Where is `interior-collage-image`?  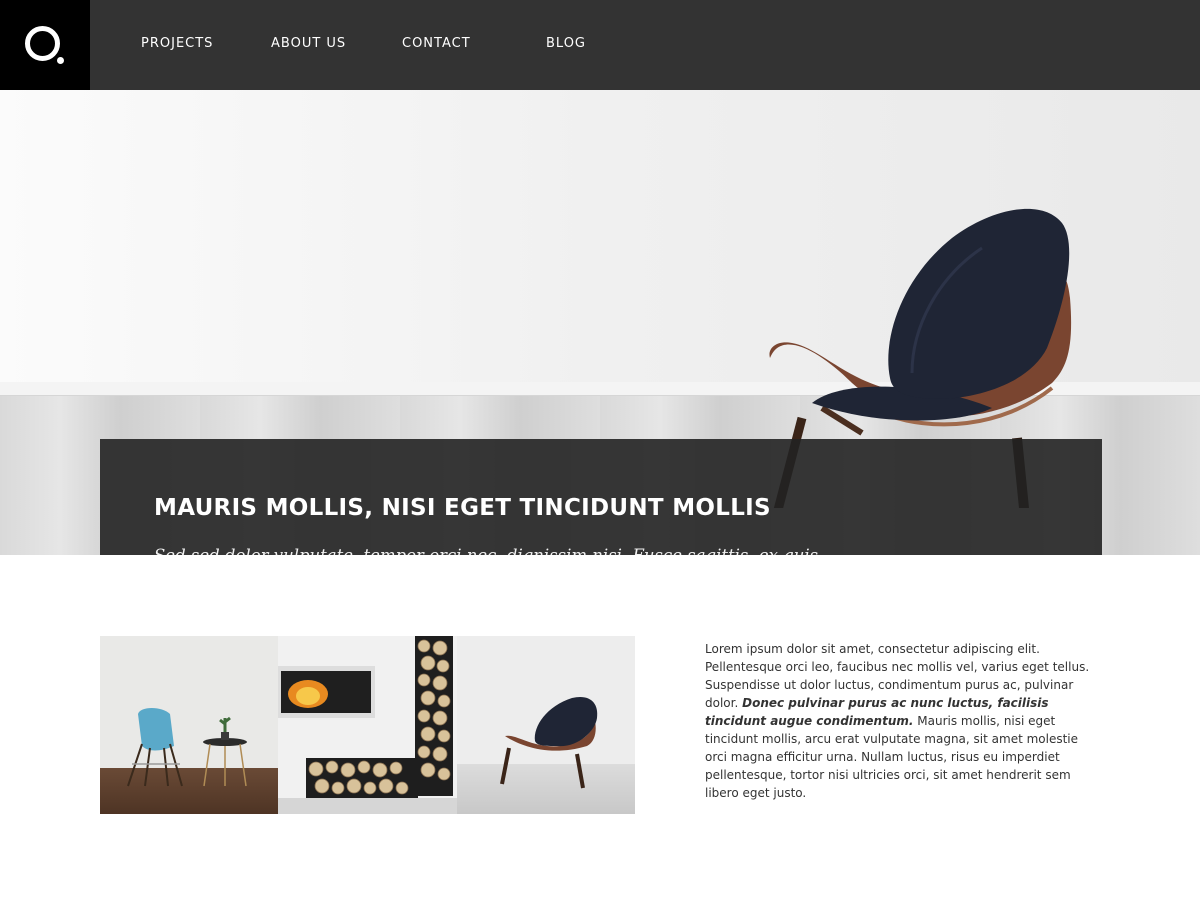 interior-collage-image is located at coordinates (367, 725).